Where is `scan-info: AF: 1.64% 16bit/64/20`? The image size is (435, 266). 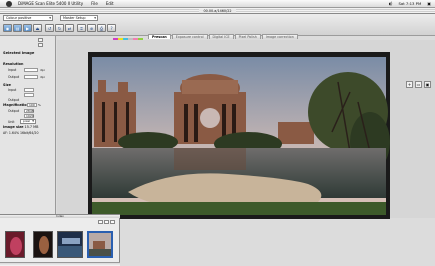 scan-info: AF: 1.64% 16bit/64/20 is located at coordinates (21, 133).